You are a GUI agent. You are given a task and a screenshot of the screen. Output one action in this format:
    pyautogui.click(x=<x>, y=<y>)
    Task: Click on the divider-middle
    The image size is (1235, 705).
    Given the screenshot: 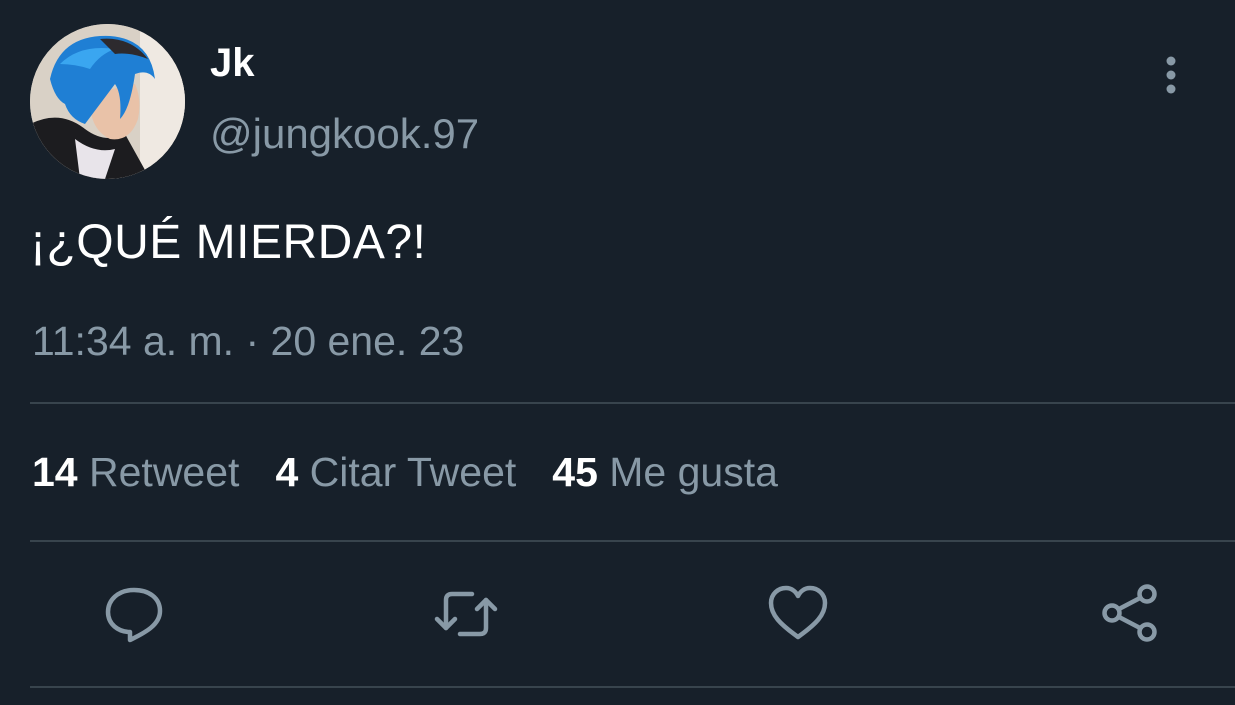 What is the action you would take?
    pyautogui.click(x=632, y=541)
    